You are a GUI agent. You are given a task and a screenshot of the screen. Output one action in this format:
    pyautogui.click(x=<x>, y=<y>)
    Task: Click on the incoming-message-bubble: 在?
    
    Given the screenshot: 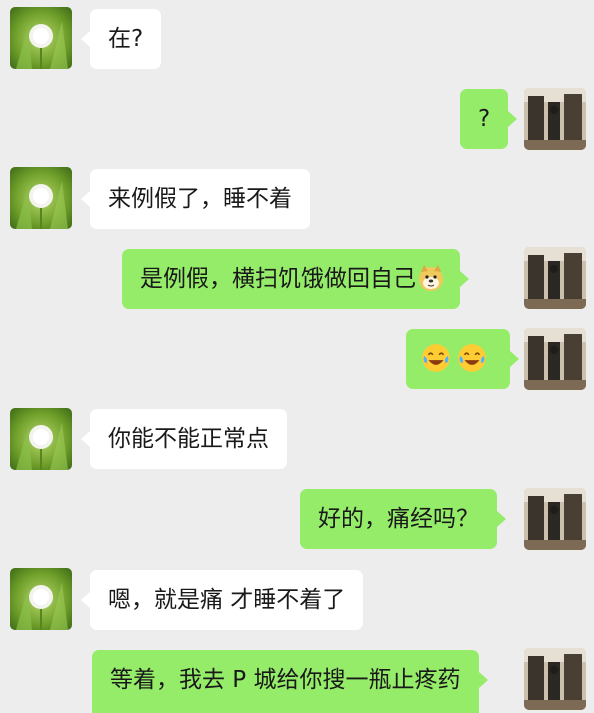 What is the action you would take?
    pyautogui.click(x=121, y=39)
    